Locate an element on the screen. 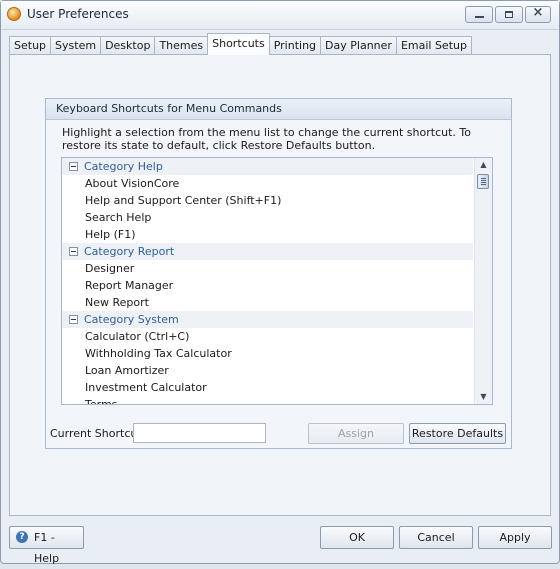  minimize-button is located at coordinates (479, 14).